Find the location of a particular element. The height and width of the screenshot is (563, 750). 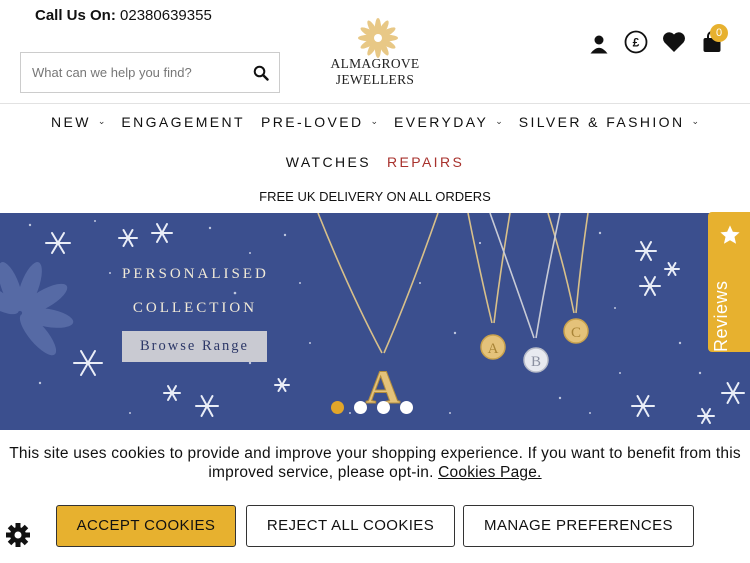

reviews-tab: Reviews is located at coordinates (729, 282).